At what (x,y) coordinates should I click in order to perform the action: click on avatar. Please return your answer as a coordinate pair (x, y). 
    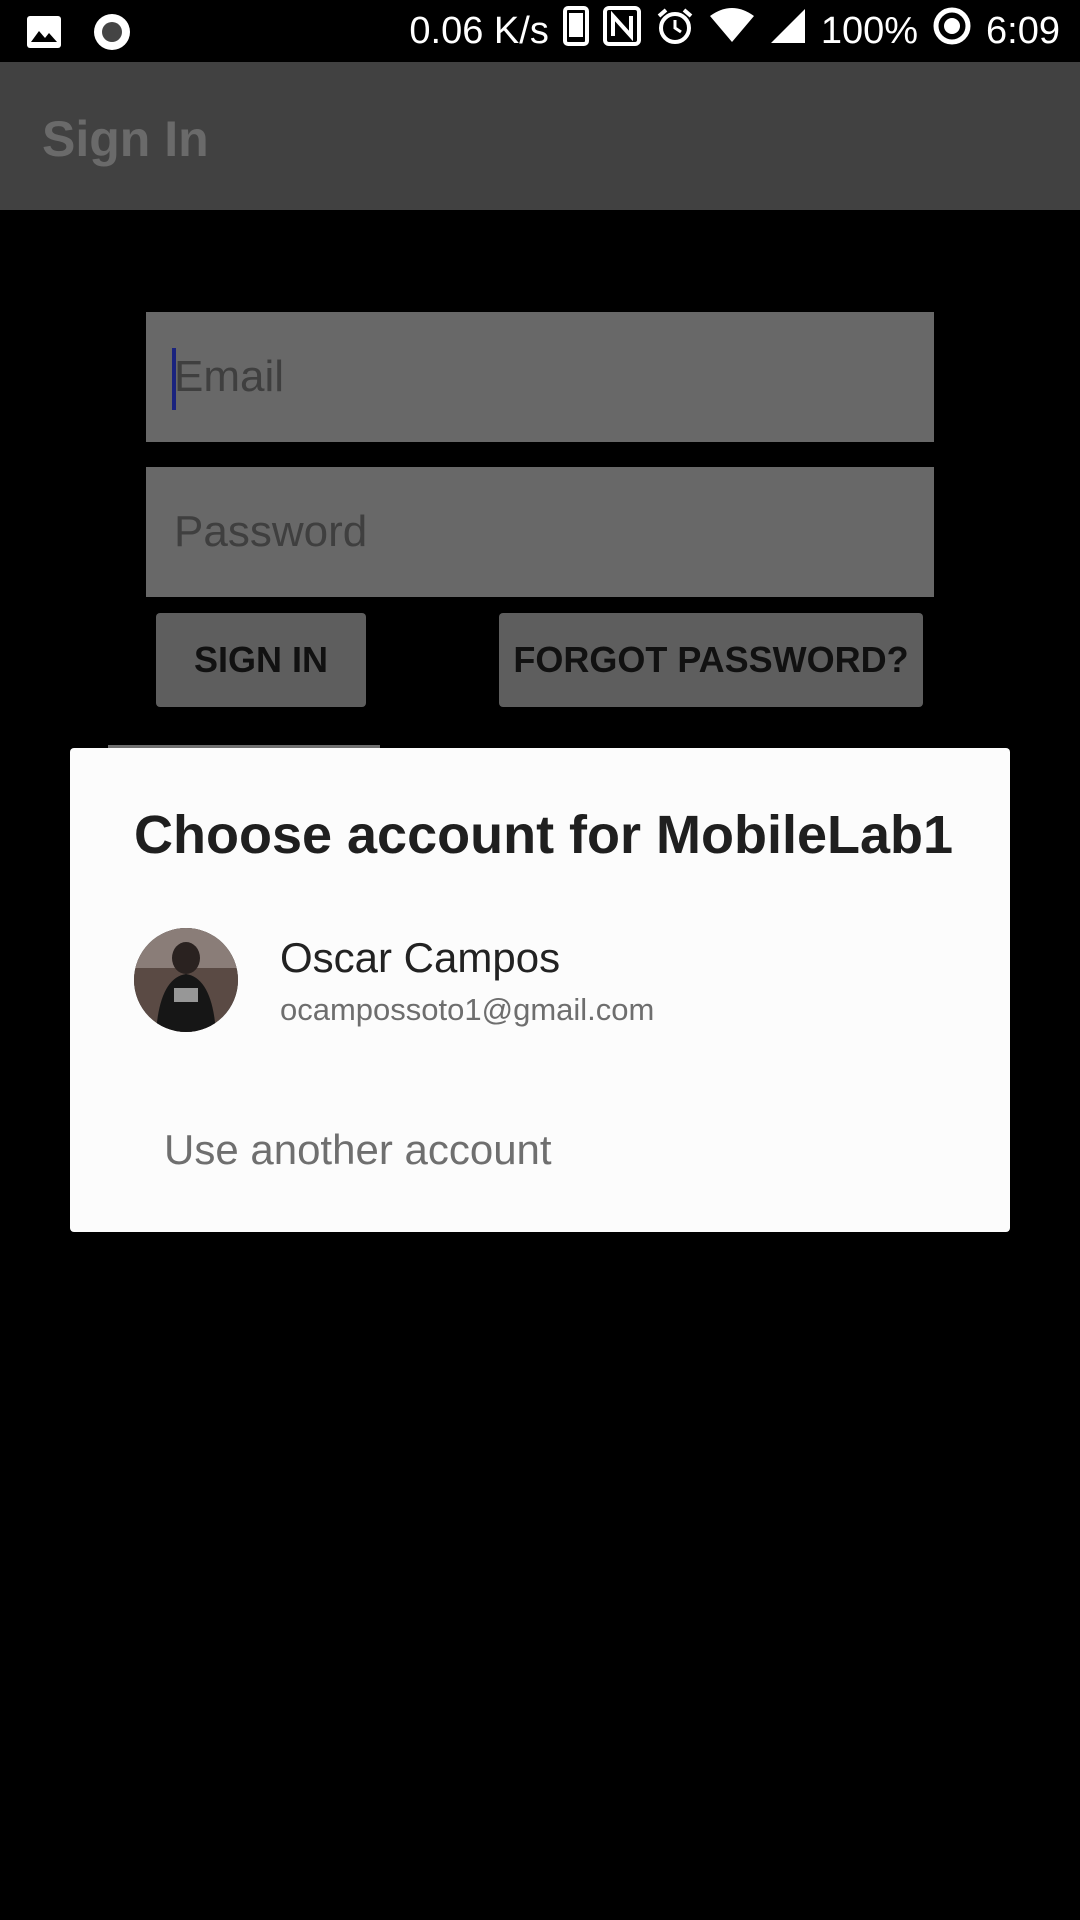
    Looking at the image, I should click on (186, 980).